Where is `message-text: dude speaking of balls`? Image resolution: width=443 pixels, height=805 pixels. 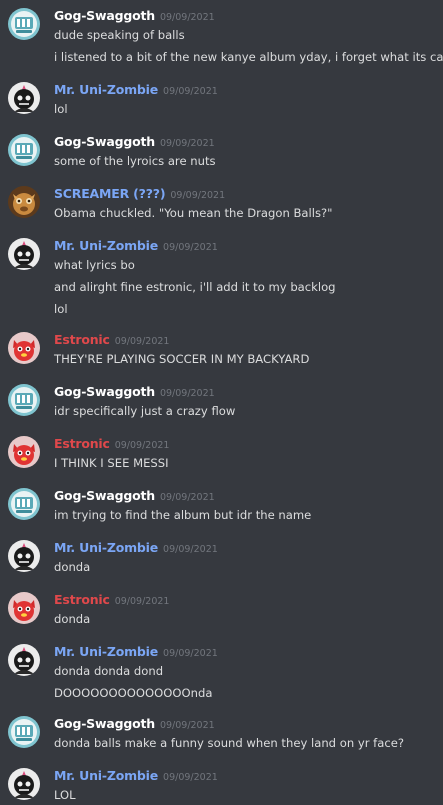 message-text: dude speaking of balls is located at coordinates (119, 35).